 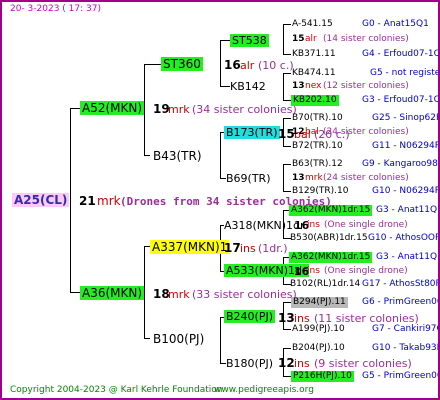 What do you see at coordinates (276, 65) in the screenshot?
I see `g1-note: (10 c.)` at bounding box center [276, 65].